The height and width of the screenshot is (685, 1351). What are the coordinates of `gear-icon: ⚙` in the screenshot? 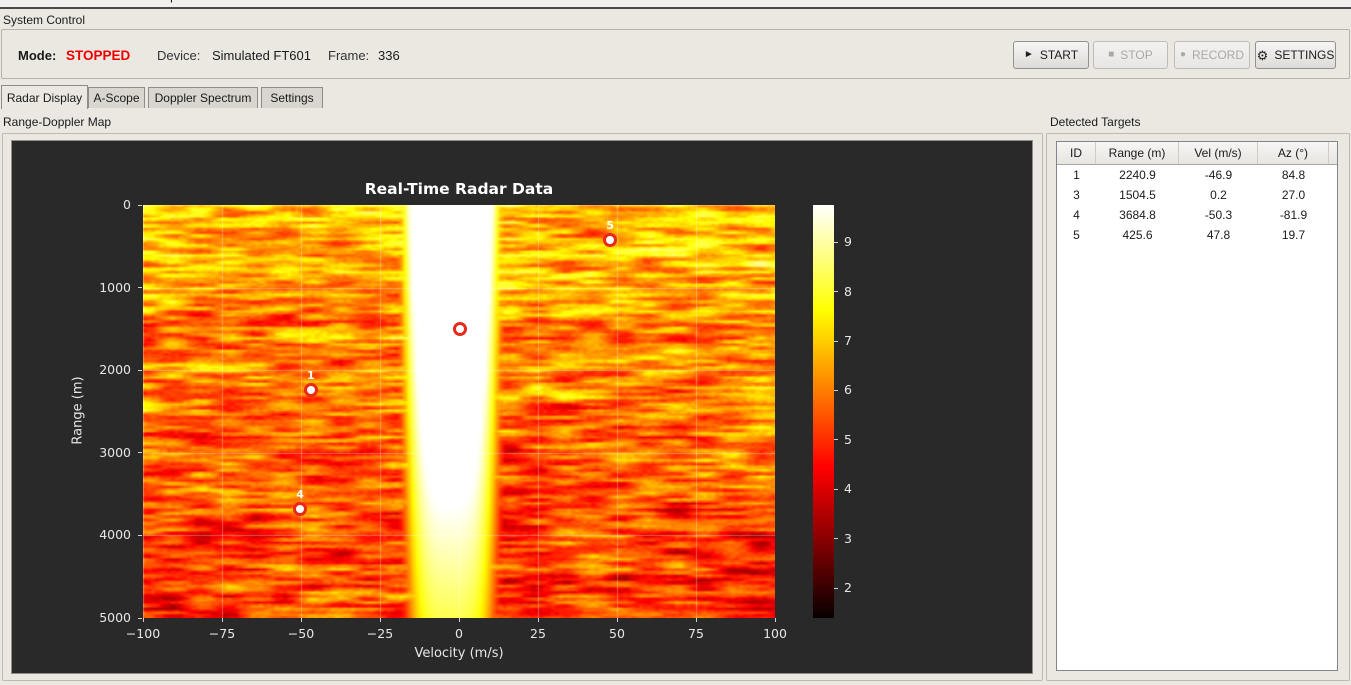 It's located at (1262, 55).